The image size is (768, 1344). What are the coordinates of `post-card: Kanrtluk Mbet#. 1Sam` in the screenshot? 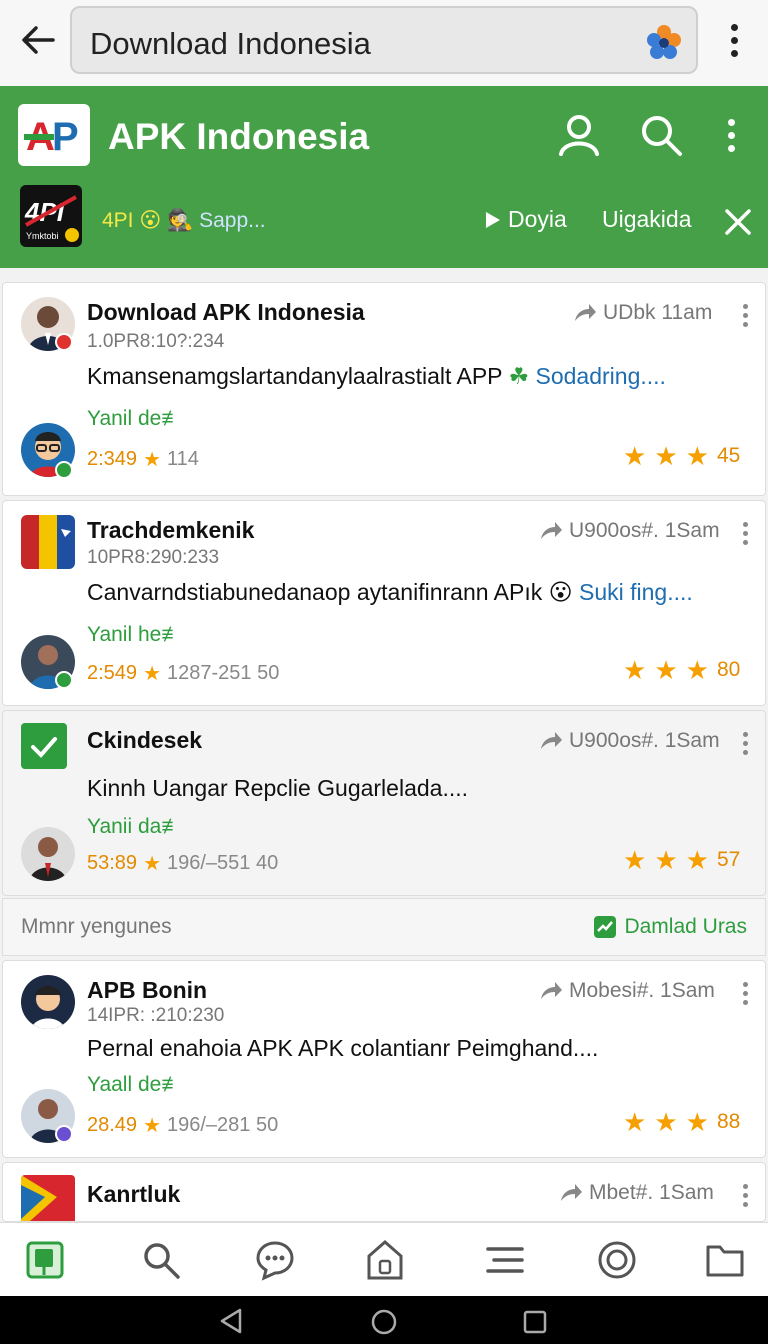 It's located at (384, 1192).